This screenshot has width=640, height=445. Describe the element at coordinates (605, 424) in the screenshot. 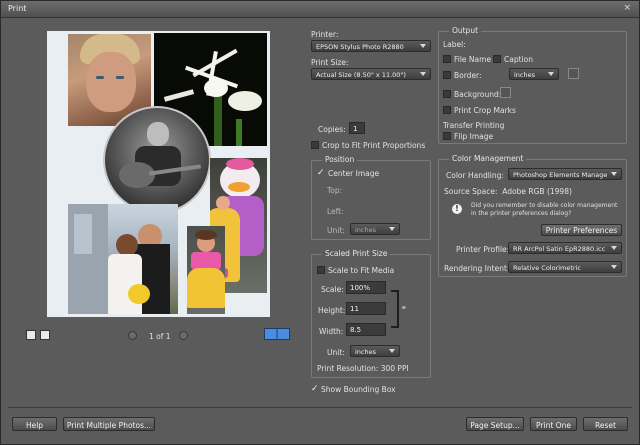

I see `reset-button: Reset` at that location.